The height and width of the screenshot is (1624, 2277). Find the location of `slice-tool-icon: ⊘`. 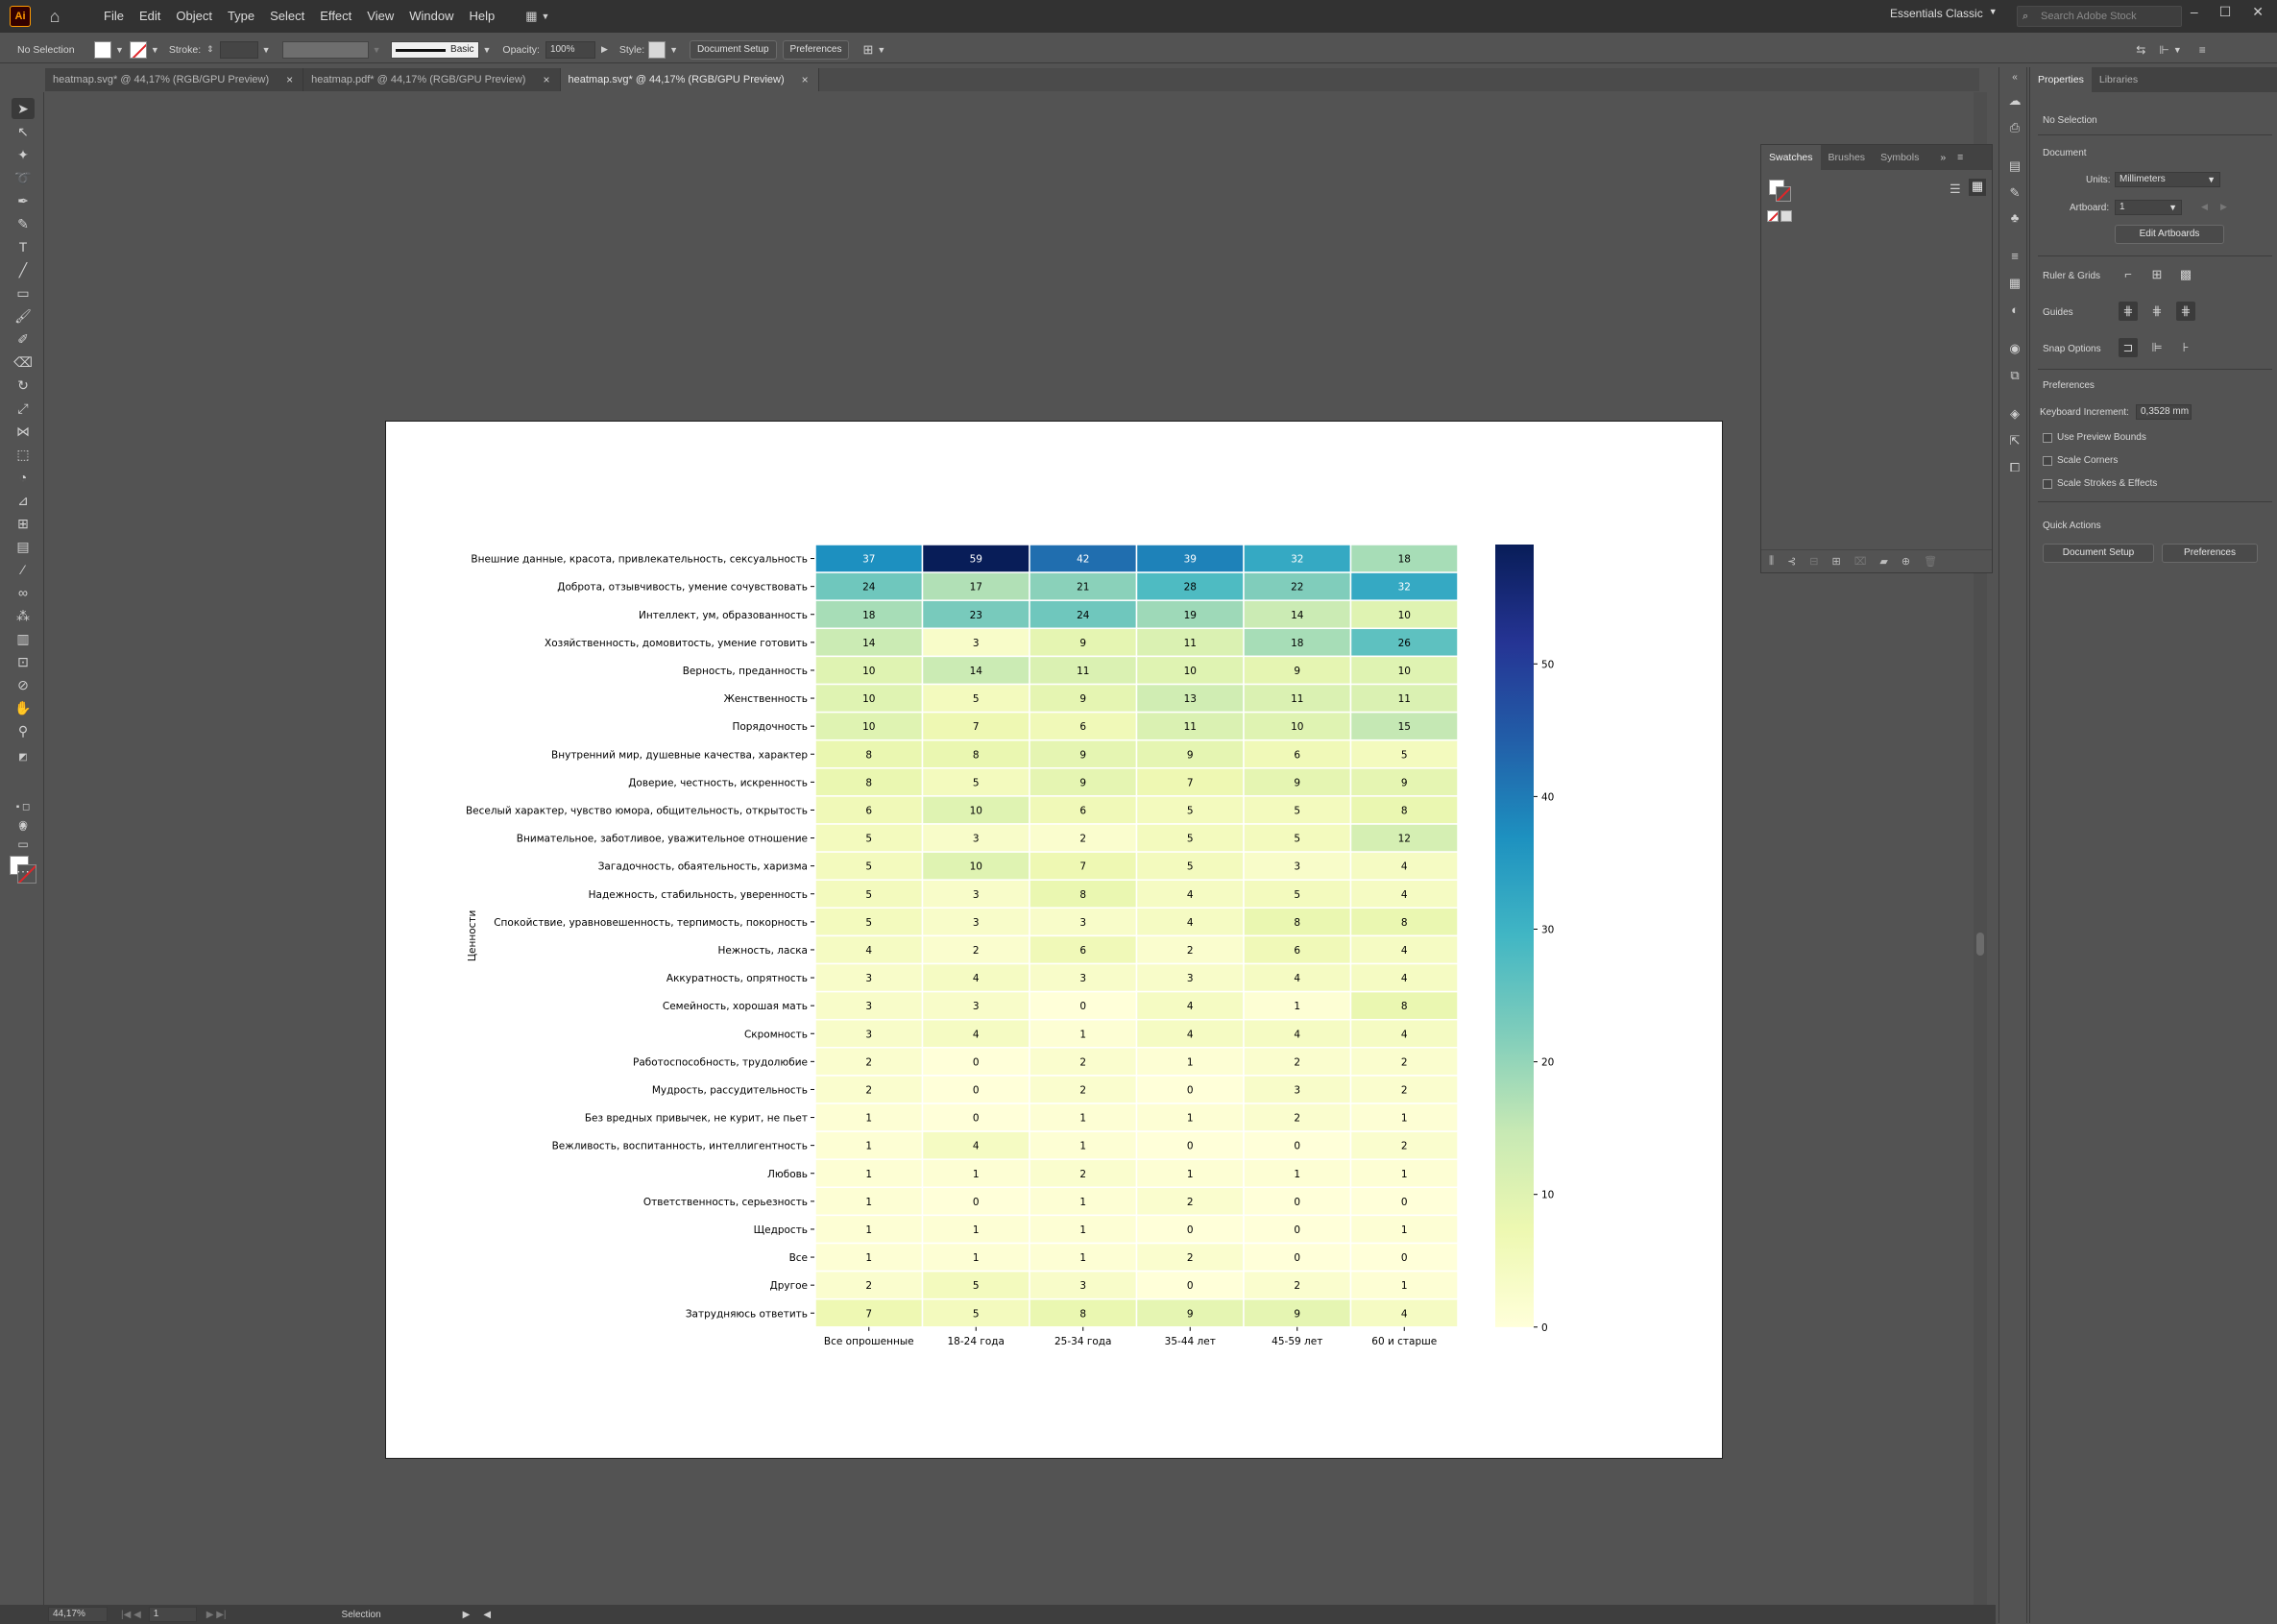

slice-tool-icon: ⊘ is located at coordinates (24, 684).